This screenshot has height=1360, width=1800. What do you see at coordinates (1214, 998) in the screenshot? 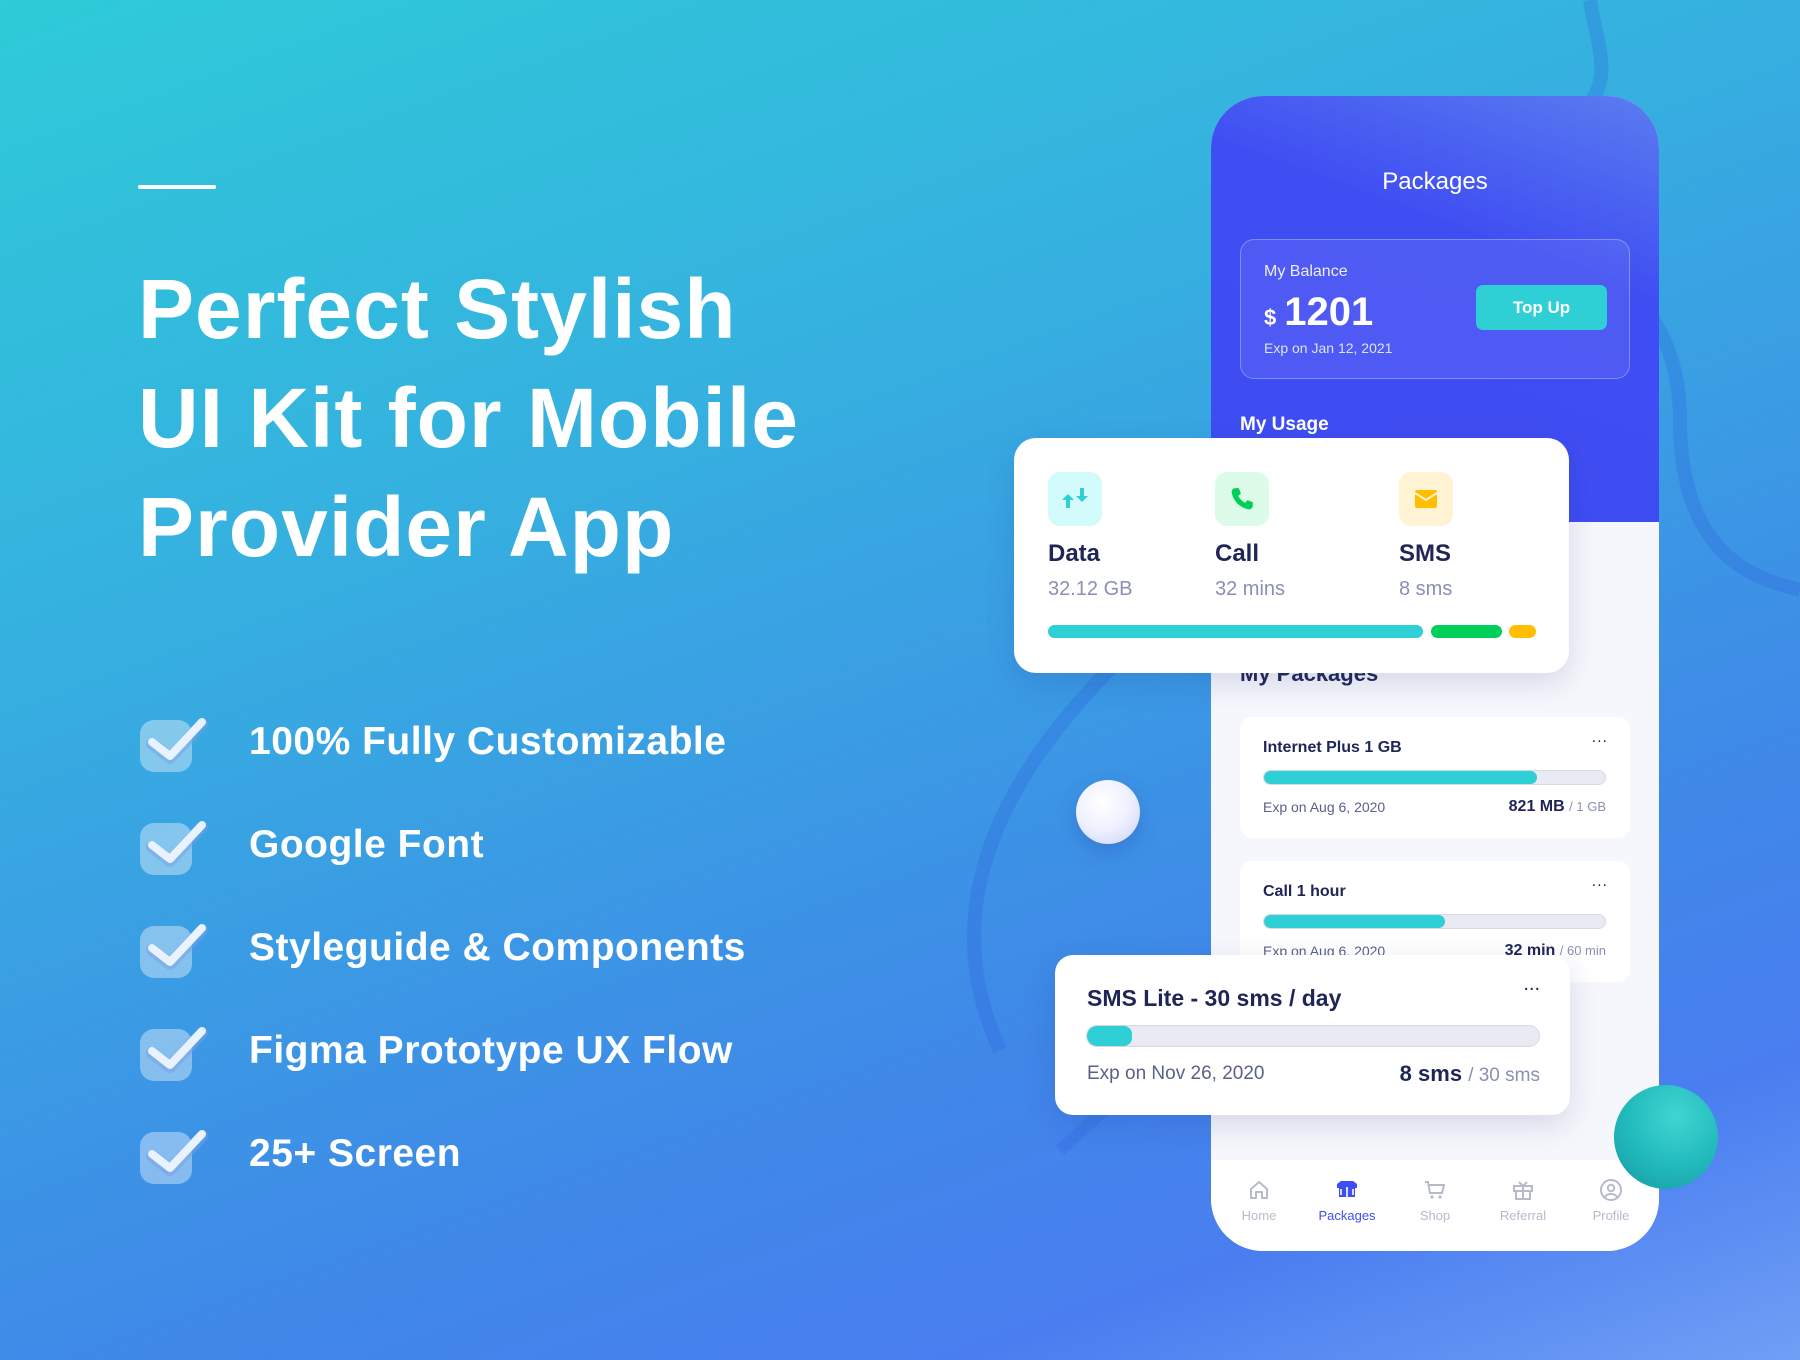
I see `package-name: SMS Lite - 30 sms / day` at bounding box center [1214, 998].